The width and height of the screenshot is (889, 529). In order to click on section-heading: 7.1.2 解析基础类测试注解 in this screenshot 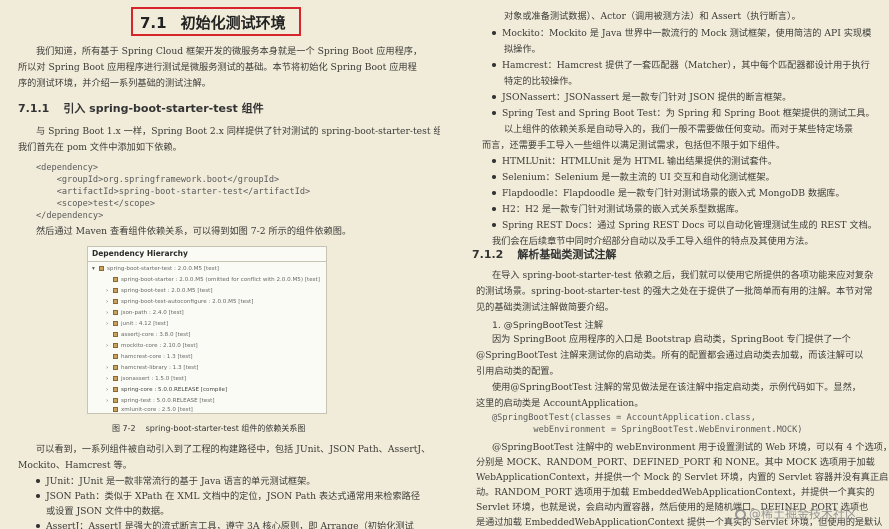, I will do `click(544, 254)`.